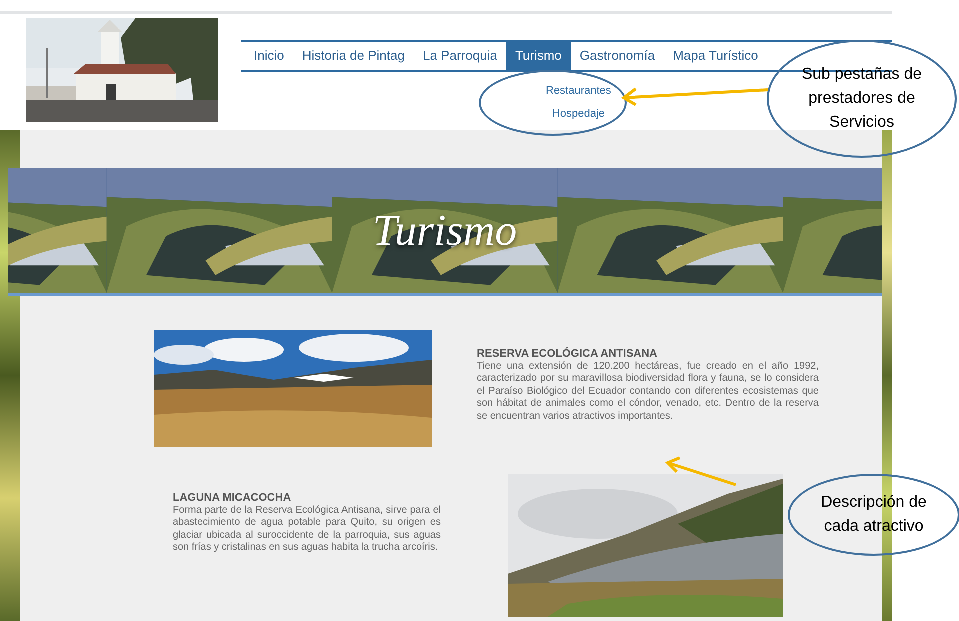 The height and width of the screenshot is (621, 959). Describe the element at coordinates (460, 56) in the screenshot. I see `nav-tab: La Parroquia` at that location.